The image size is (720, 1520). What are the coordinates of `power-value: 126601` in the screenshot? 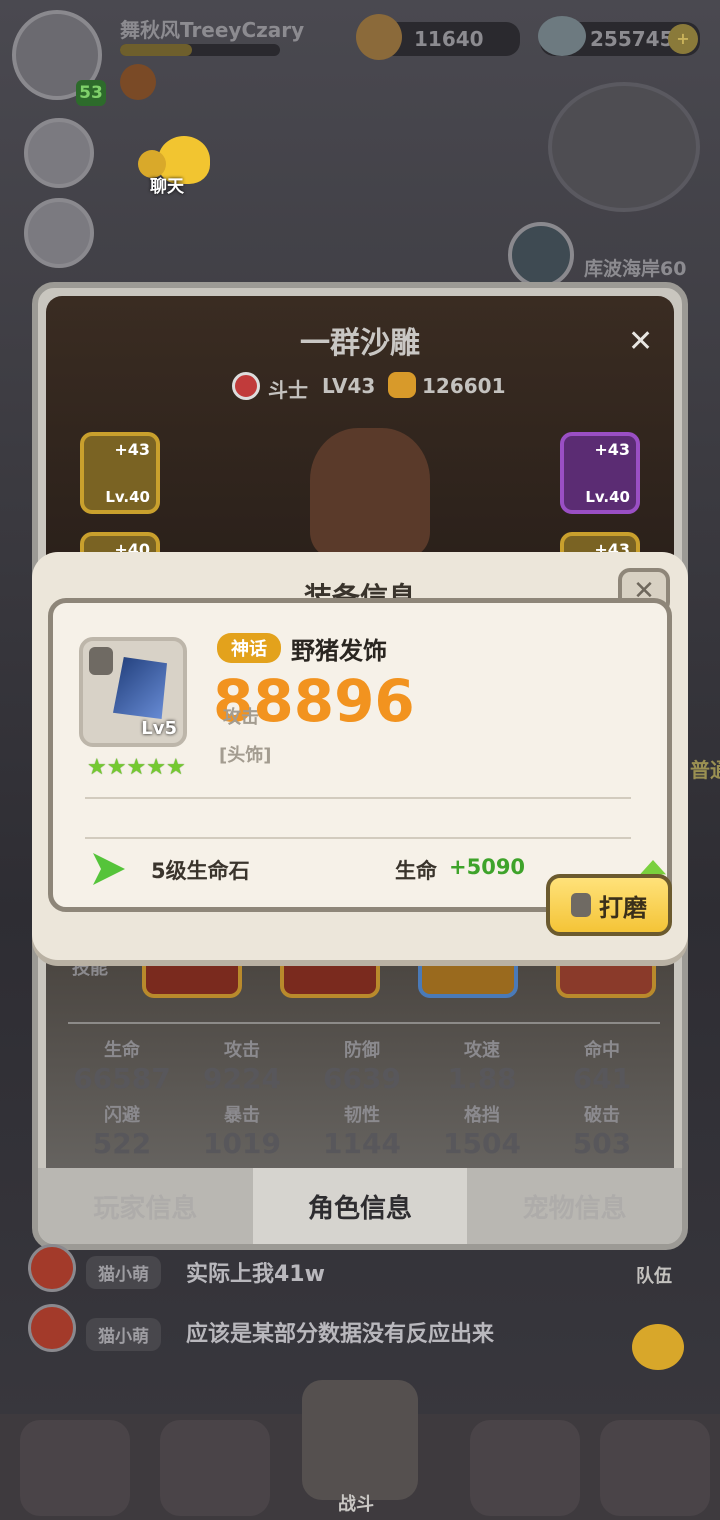 It's located at (464, 386).